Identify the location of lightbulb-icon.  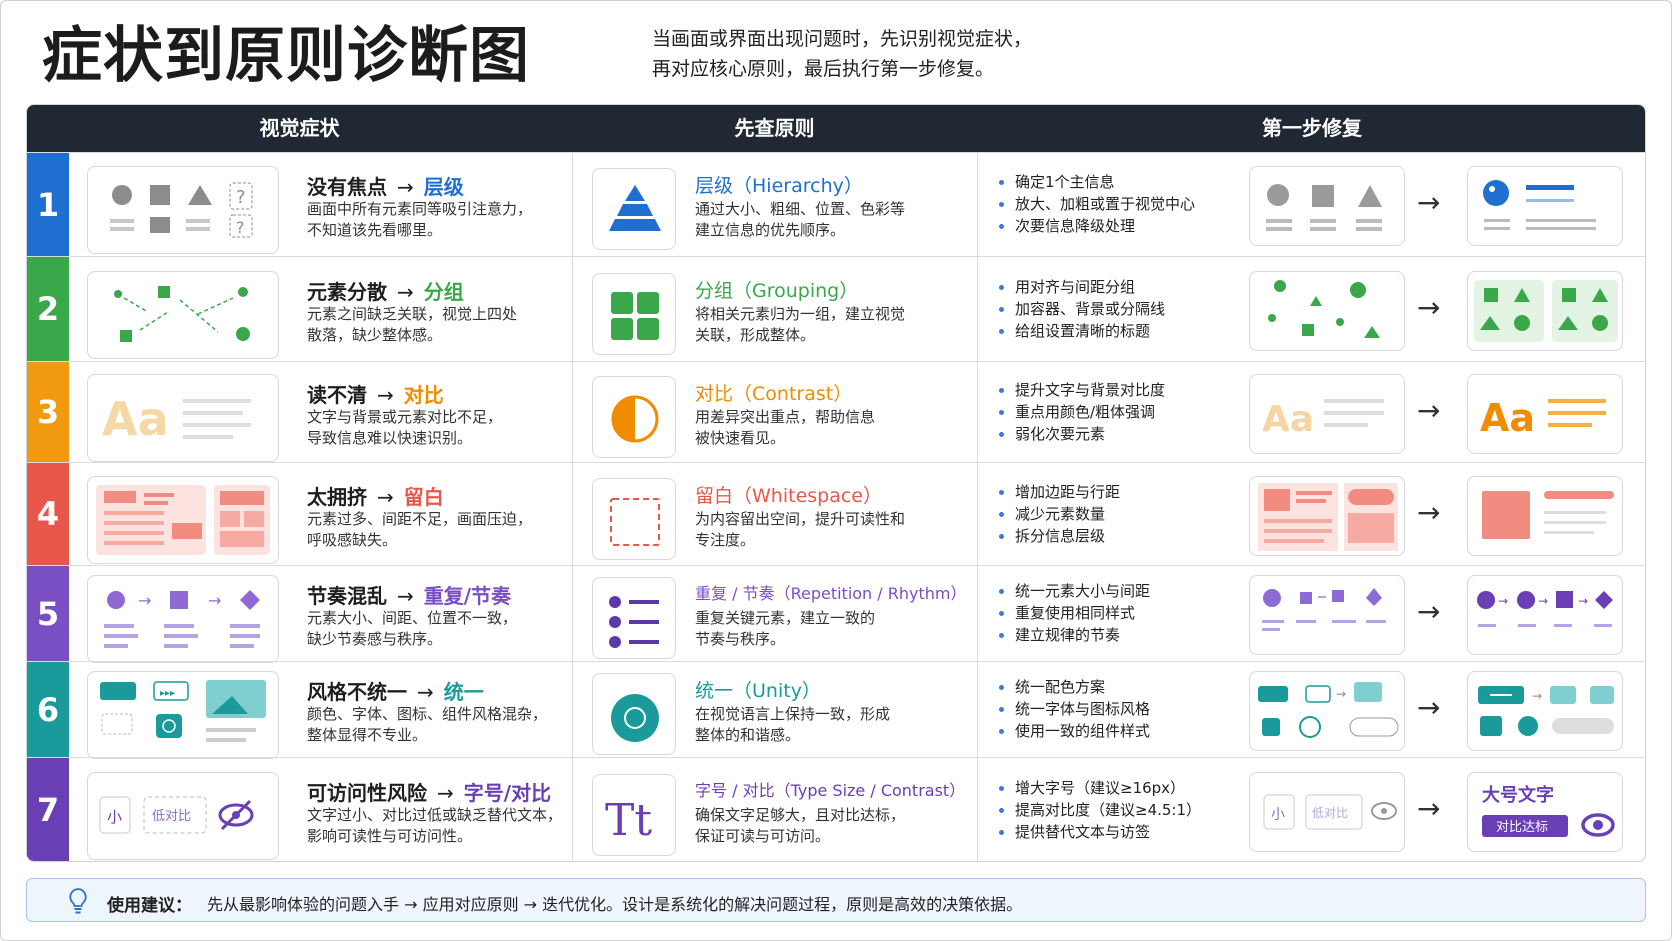
(78, 901).